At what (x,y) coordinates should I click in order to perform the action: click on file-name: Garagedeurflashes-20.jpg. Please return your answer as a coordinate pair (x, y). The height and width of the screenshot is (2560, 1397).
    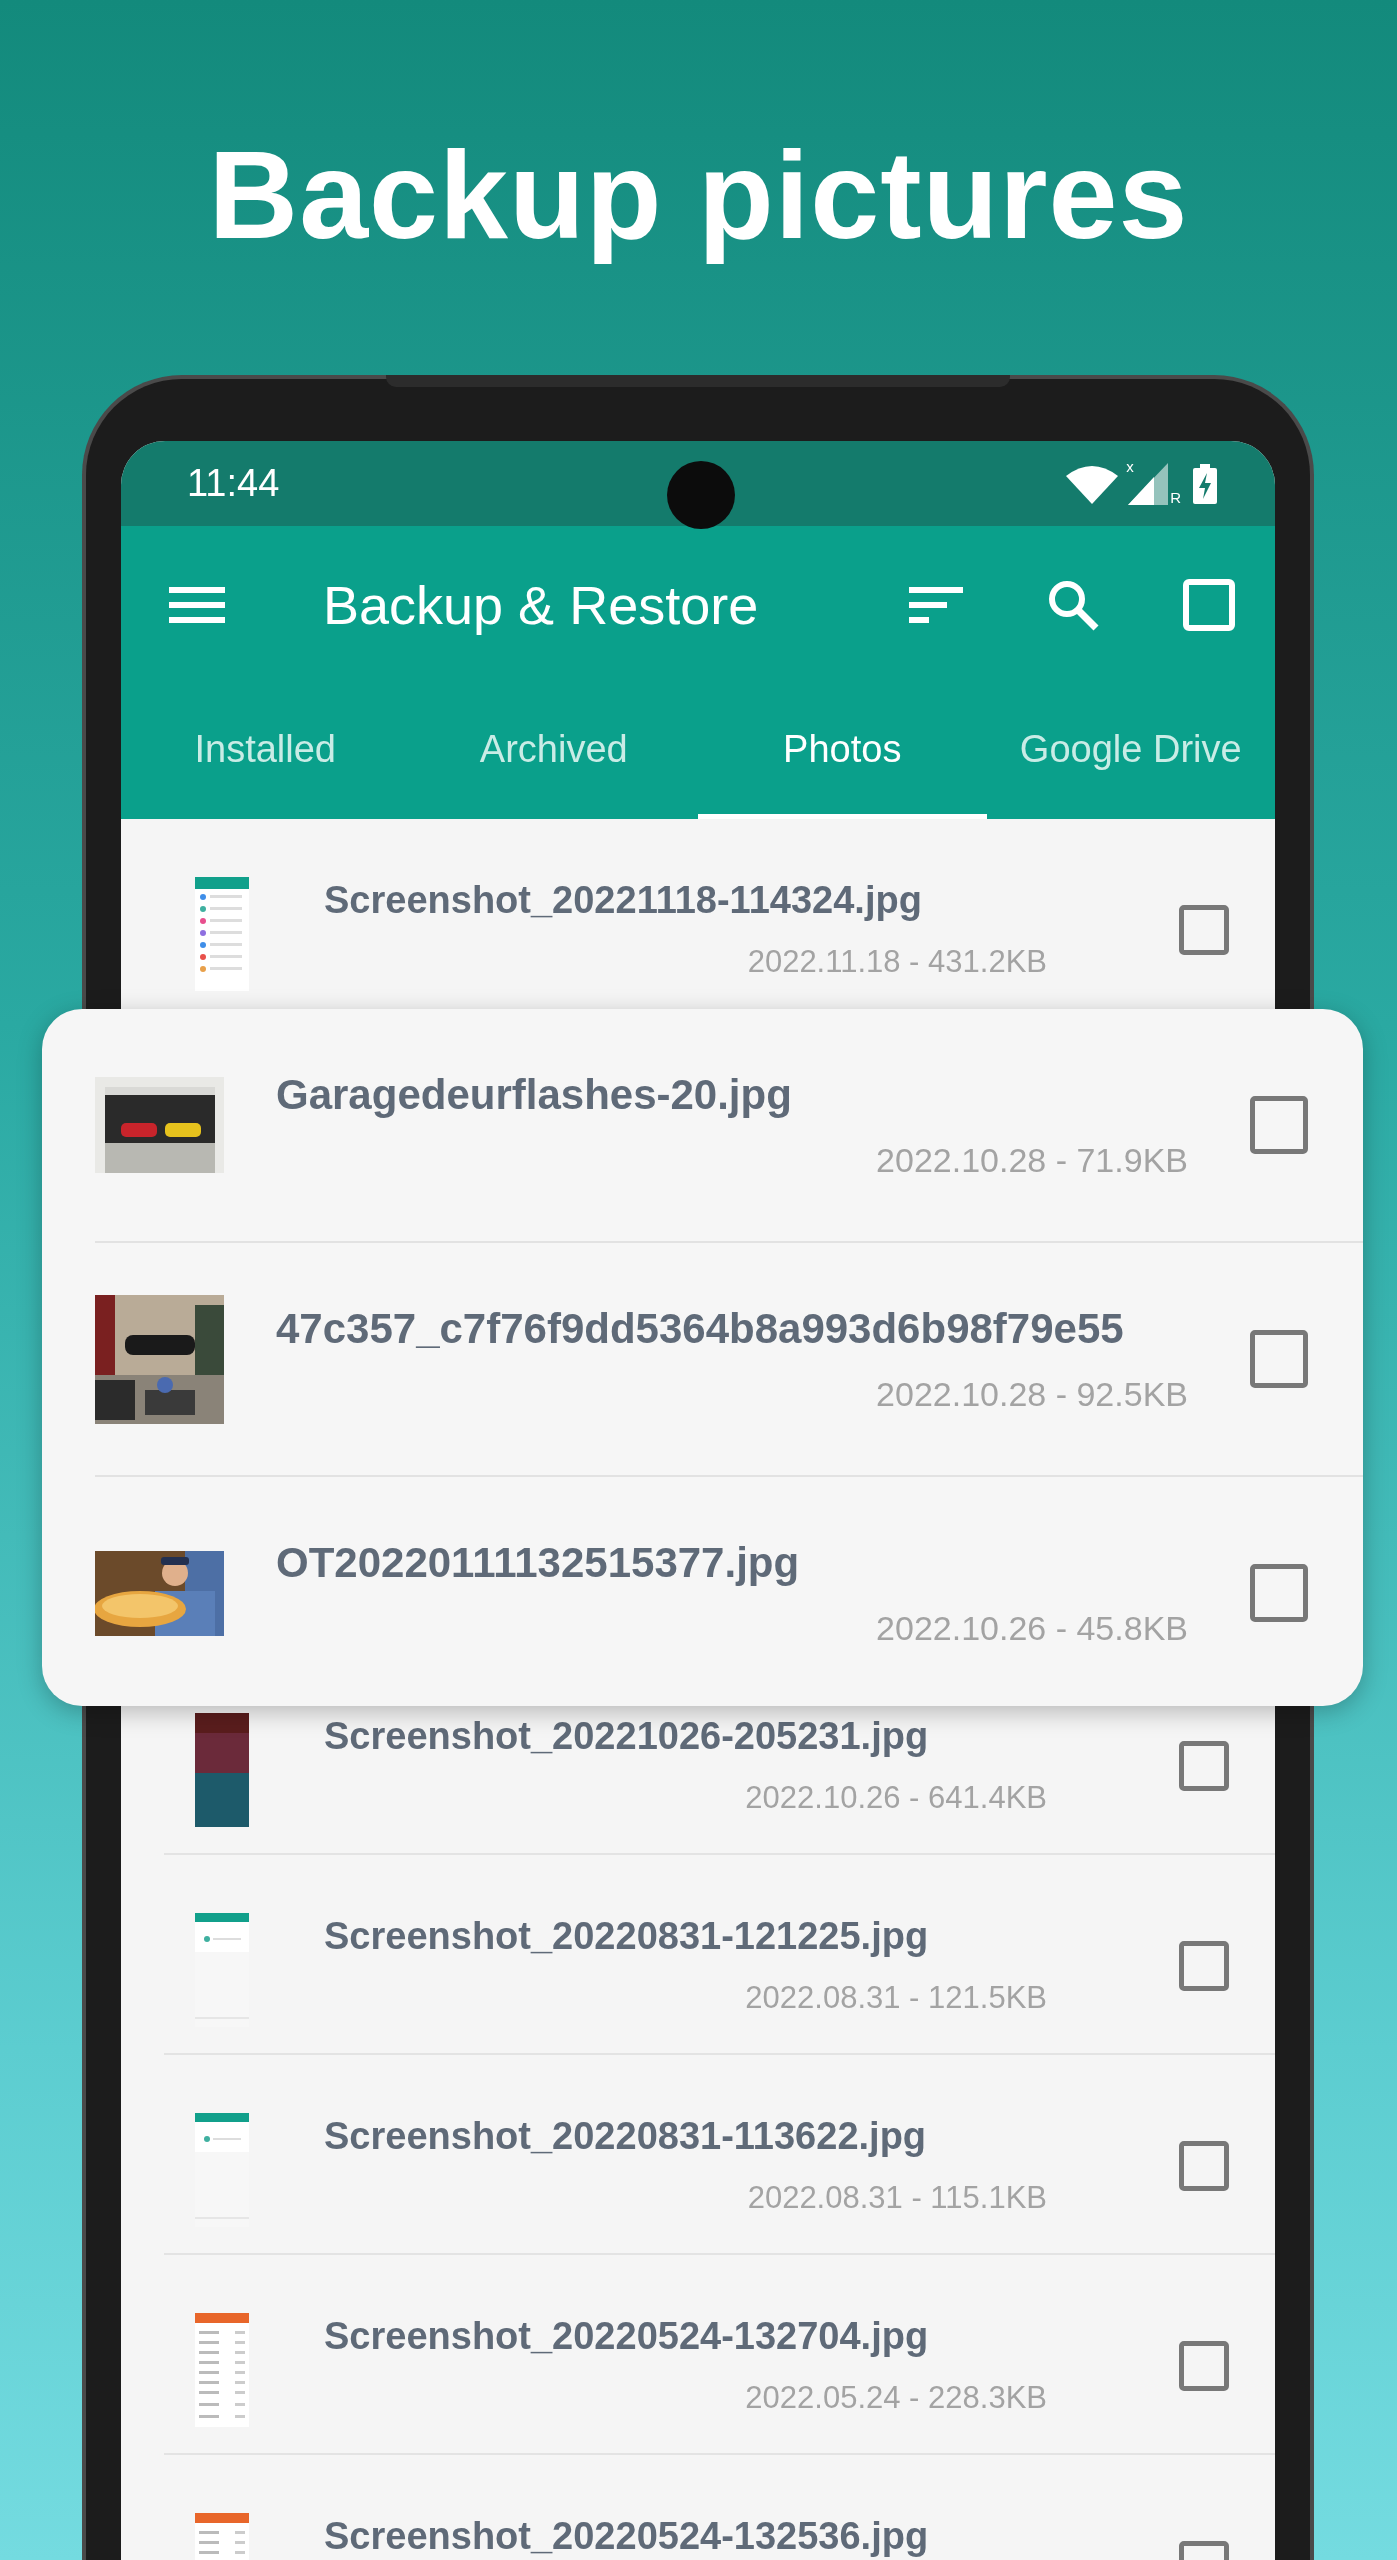
    Looking at the image, I should click on (534, 1095).